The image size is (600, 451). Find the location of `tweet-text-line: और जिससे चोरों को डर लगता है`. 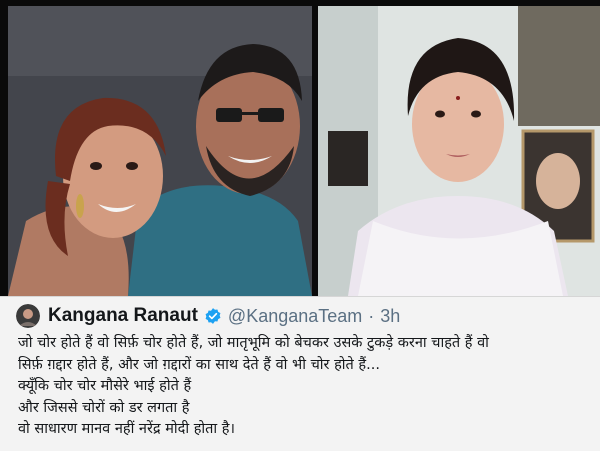

tweet-text-line: और जिससे चोरों को डर लगता है is located at coordinates (104, 407).